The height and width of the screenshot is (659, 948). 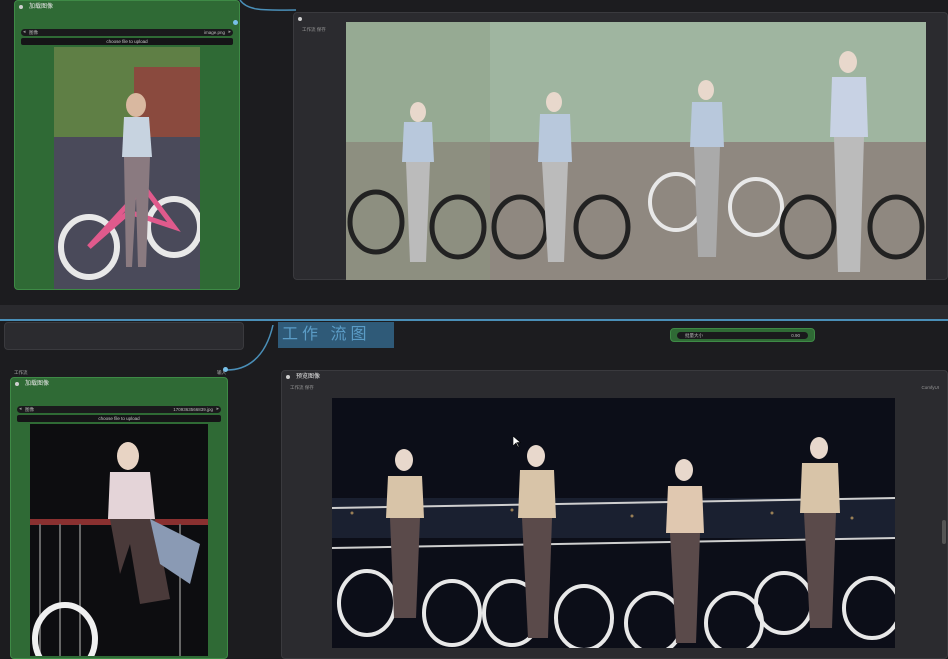 I want to click on node-title: 预览图像, so click(x=614, y=377).